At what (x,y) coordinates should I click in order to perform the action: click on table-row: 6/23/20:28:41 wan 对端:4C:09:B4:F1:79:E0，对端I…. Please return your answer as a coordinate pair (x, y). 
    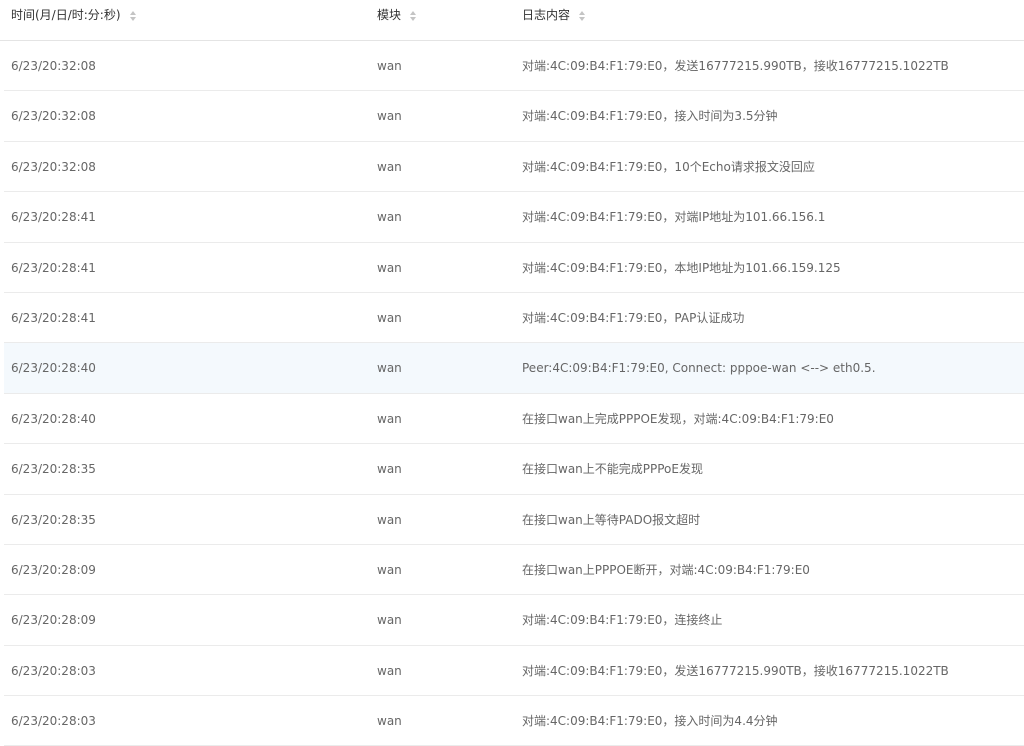
    Looking at the image, I should click on (514, 217).